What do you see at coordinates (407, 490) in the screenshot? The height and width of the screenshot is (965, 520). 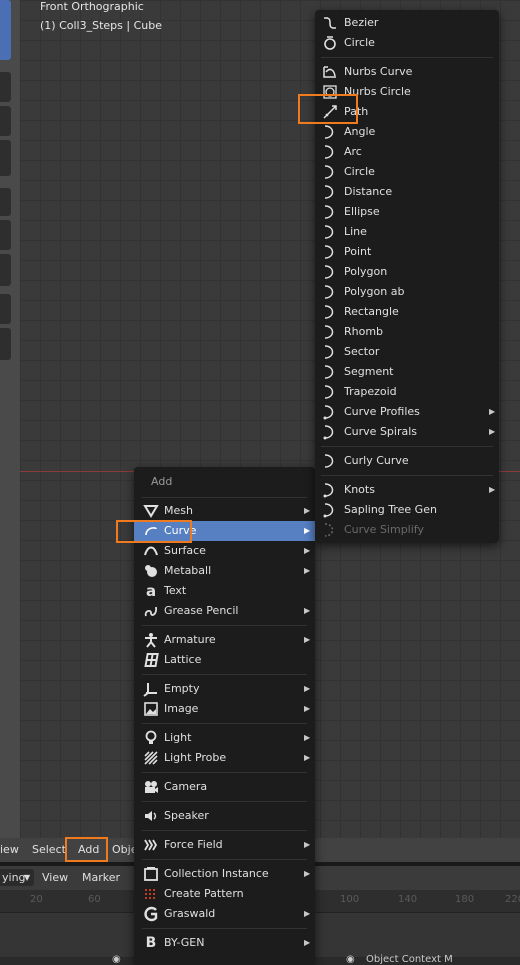 I see `curve-item-knots: Knots ▶` at bounding box center [407, 490].